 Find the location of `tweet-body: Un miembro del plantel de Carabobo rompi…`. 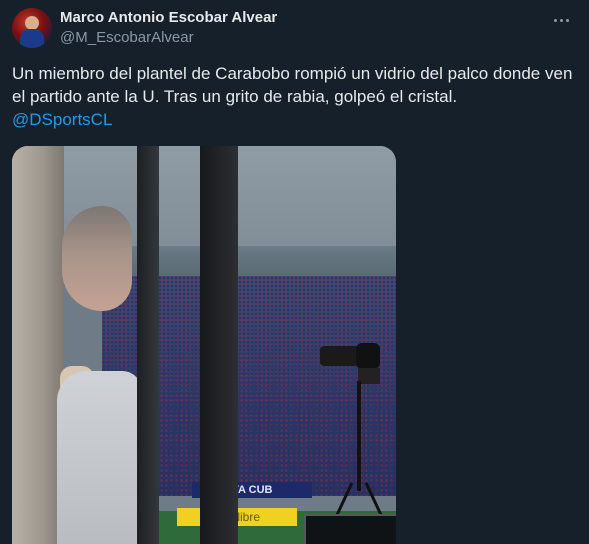

tweet-body: Un miembro del plantel de Carabobo rompi… is located at coordinates (292, 85).